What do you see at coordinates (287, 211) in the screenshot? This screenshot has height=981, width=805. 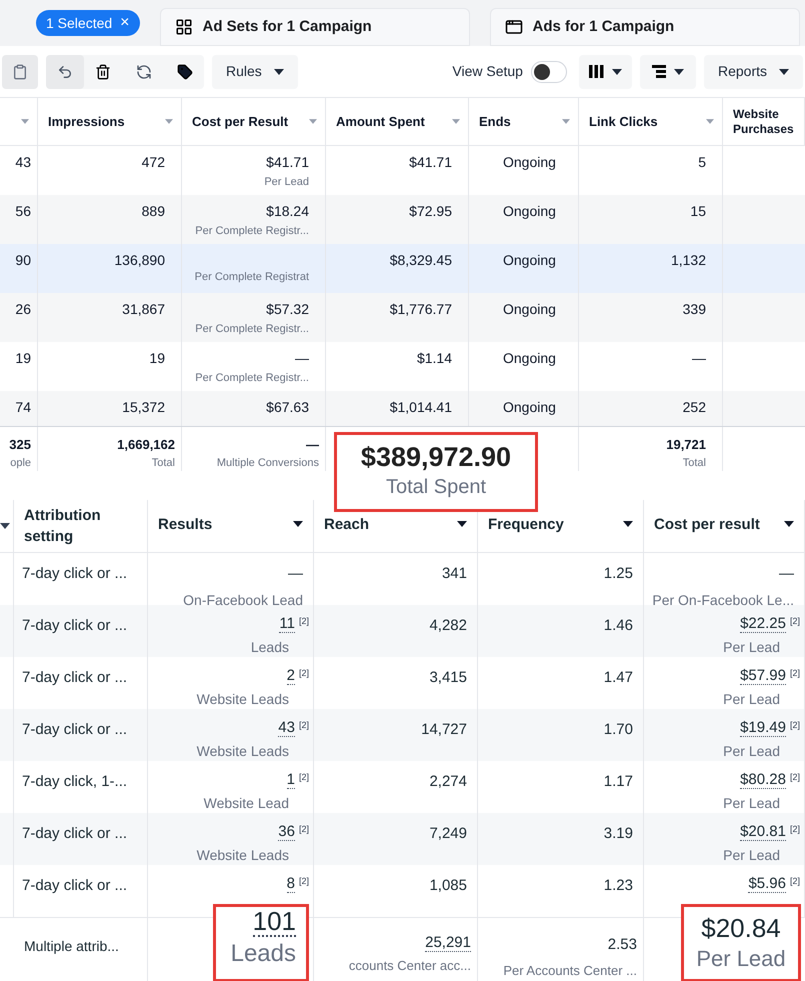 I see `cell-value: $18.24` at bounding box center [287, 211].